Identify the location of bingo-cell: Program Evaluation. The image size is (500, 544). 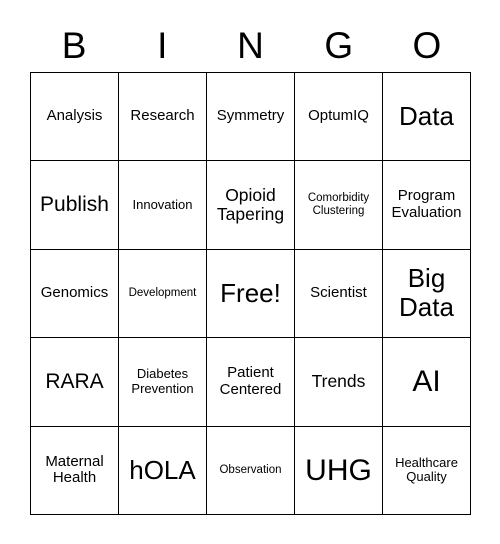
(427, 205).